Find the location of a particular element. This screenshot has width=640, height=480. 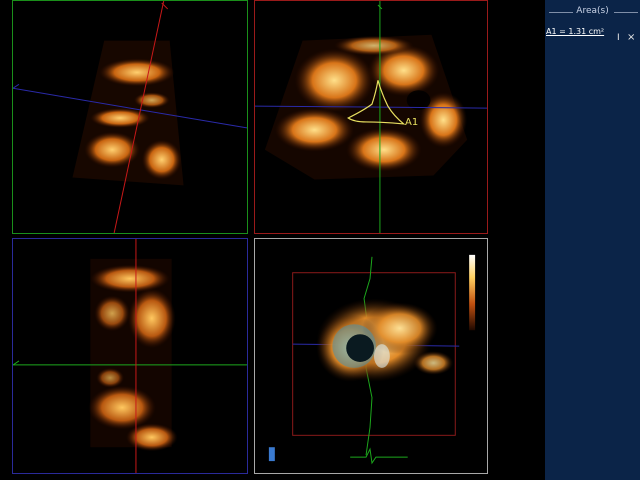

panel-header: Area(s) is located at coordinates (592, 12).